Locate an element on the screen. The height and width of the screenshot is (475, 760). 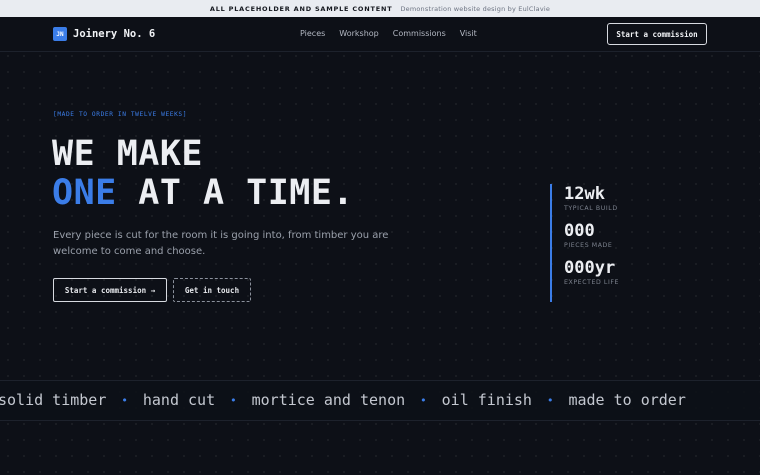
logo-mark-icon: JN is located at coordinates (60, 34).